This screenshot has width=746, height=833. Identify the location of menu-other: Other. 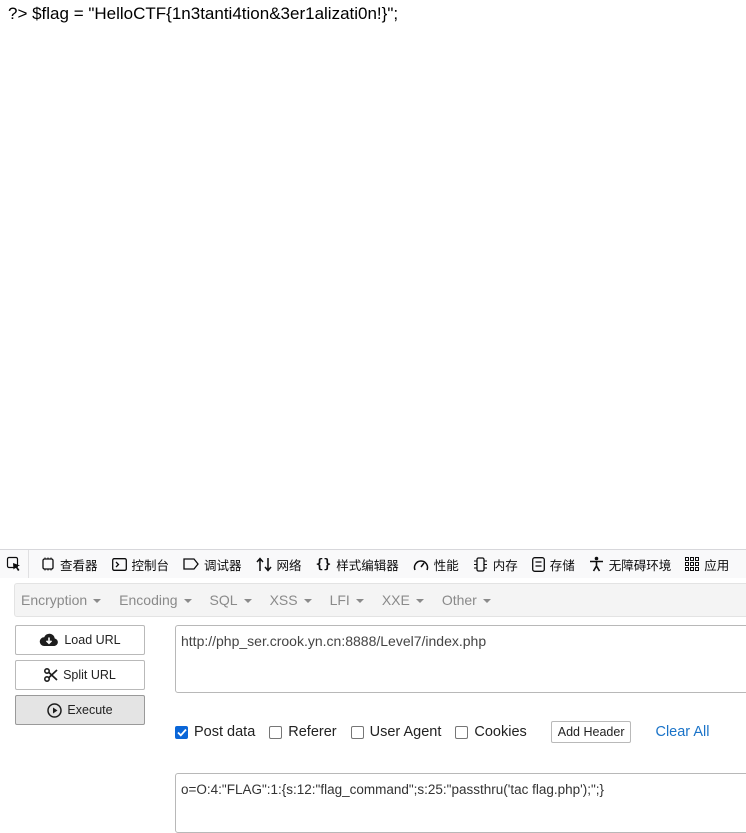
(466, 600).